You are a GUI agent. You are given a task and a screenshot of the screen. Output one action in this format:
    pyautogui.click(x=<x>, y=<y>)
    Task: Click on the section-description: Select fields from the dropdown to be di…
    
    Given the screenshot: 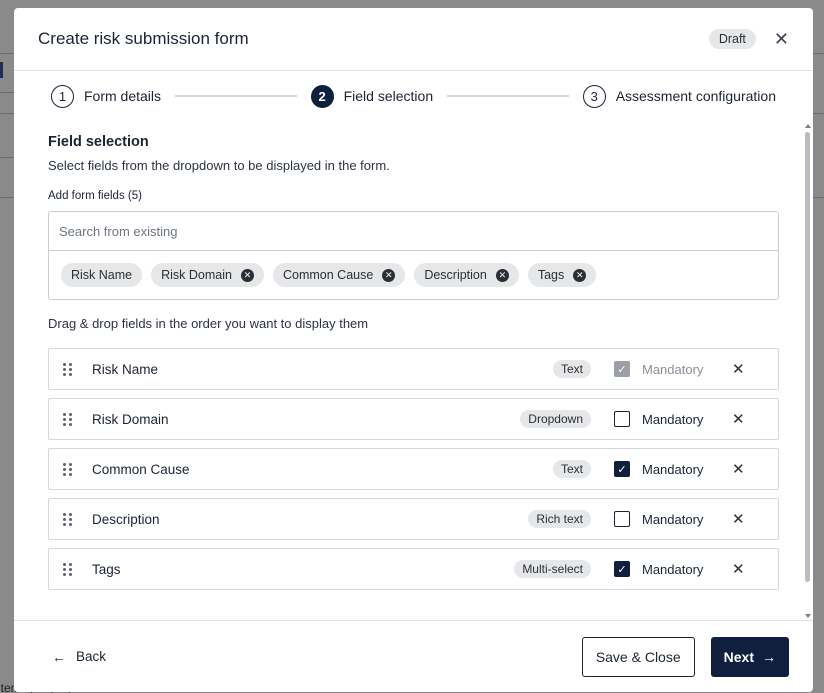 What is the action you would take?
    pyautogui.click(x=219, y=165)
    